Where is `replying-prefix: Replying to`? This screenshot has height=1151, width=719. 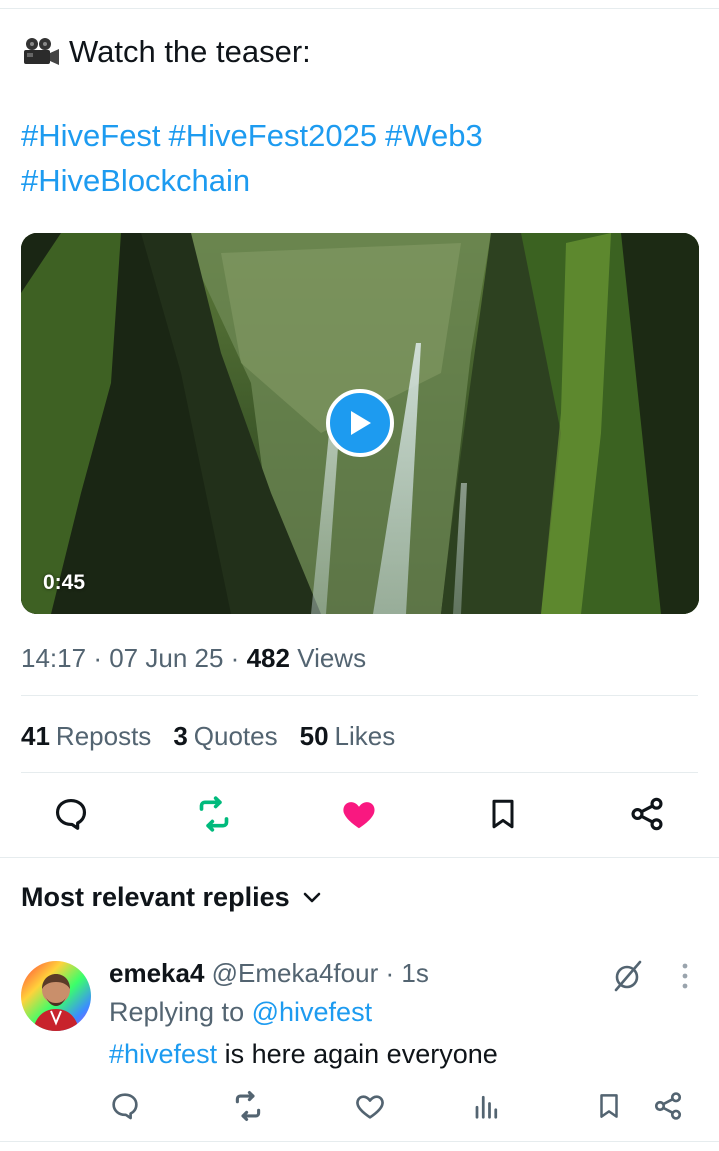 replying-prefix: Replying to is located at coordinates (177, 1012).